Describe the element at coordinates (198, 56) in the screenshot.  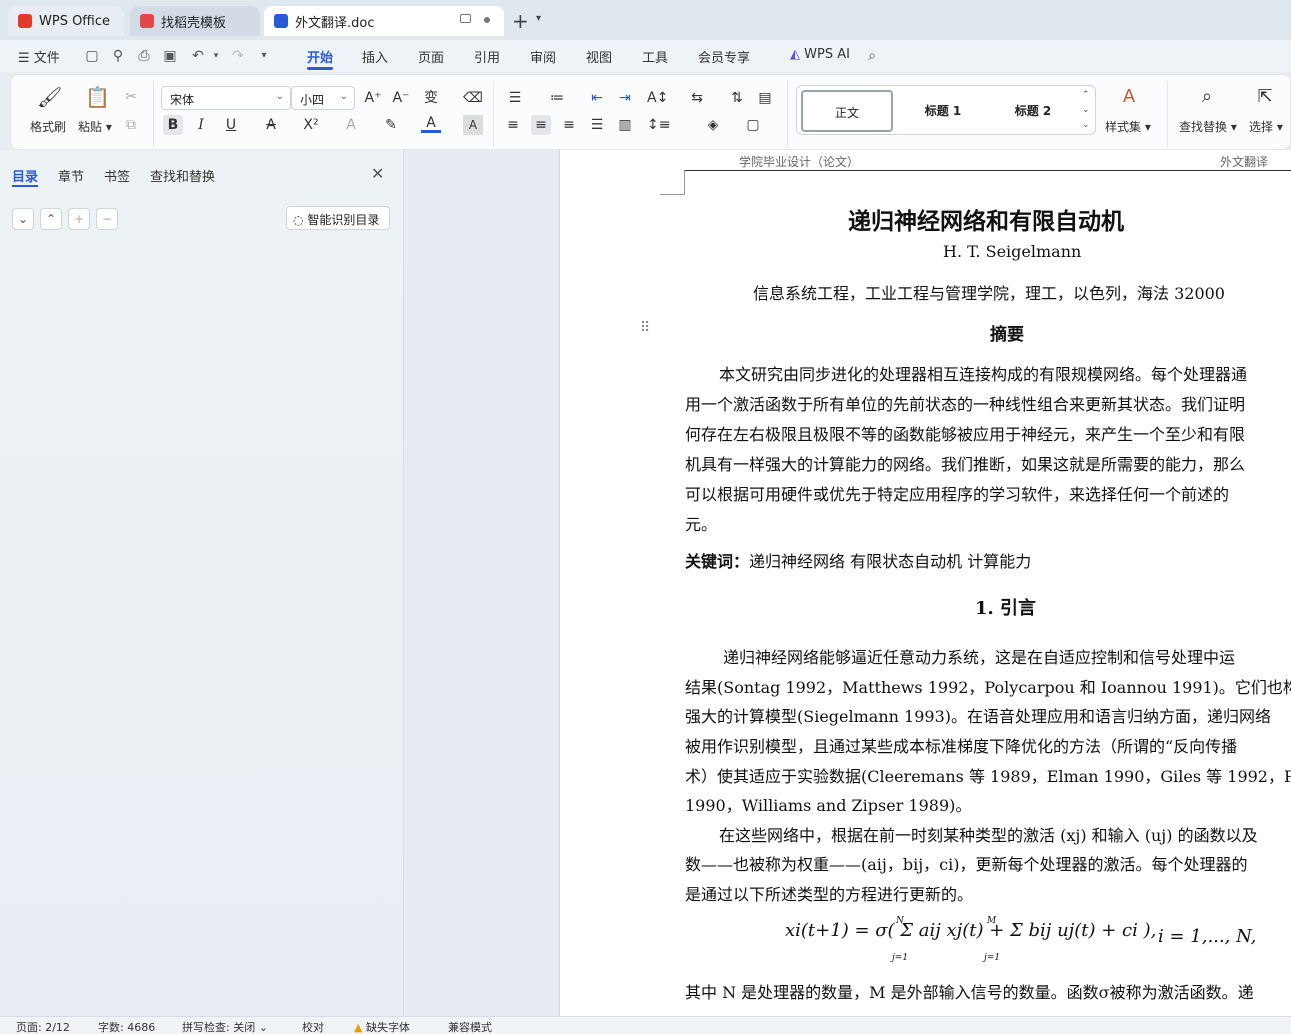
I see `undo-icon: ↶` at that location.